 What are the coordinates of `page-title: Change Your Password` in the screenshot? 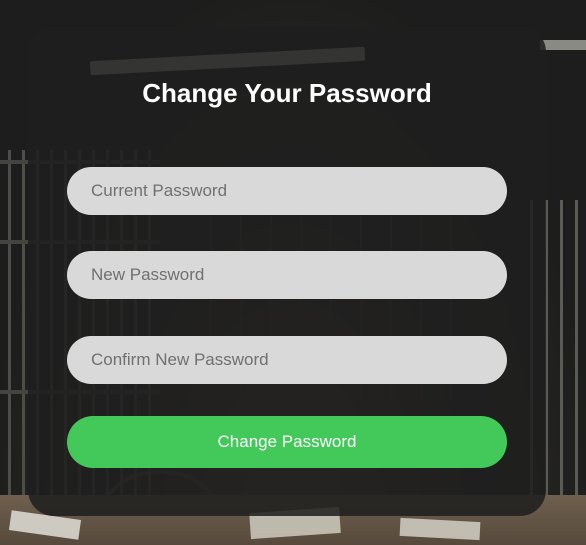 It's located at (287, 93).